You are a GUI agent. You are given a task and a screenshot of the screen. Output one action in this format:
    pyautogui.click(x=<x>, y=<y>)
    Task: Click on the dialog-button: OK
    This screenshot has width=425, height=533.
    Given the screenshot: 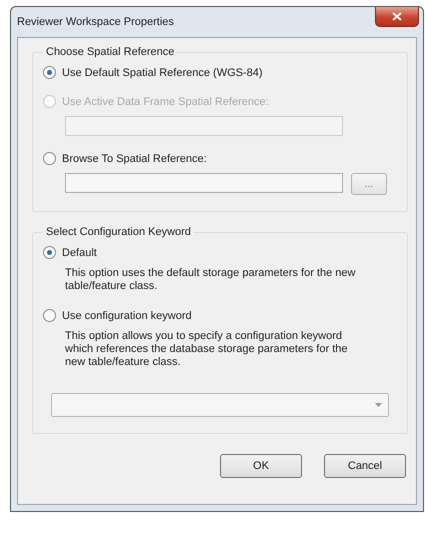 What is the action you would take?
    pyautogui.click(x=261, y=466)
    